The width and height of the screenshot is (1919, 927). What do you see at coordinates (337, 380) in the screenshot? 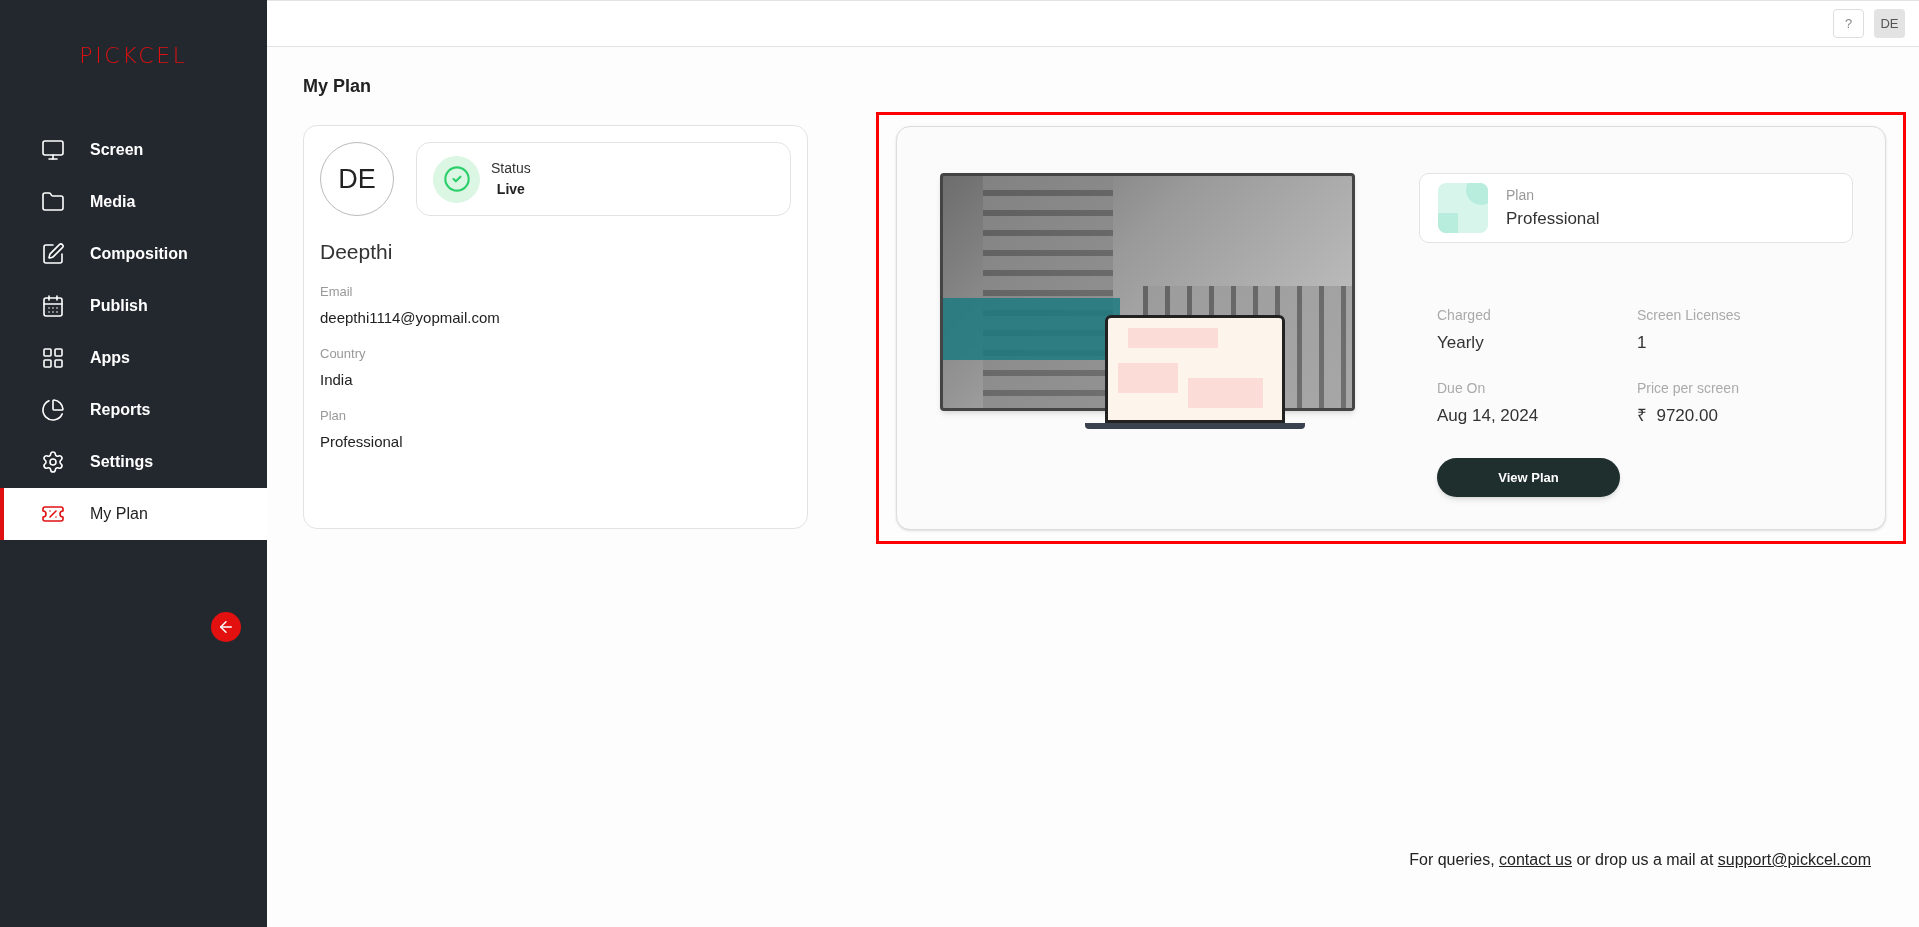
I see `field-value: India` at bounding box center [337, 380].